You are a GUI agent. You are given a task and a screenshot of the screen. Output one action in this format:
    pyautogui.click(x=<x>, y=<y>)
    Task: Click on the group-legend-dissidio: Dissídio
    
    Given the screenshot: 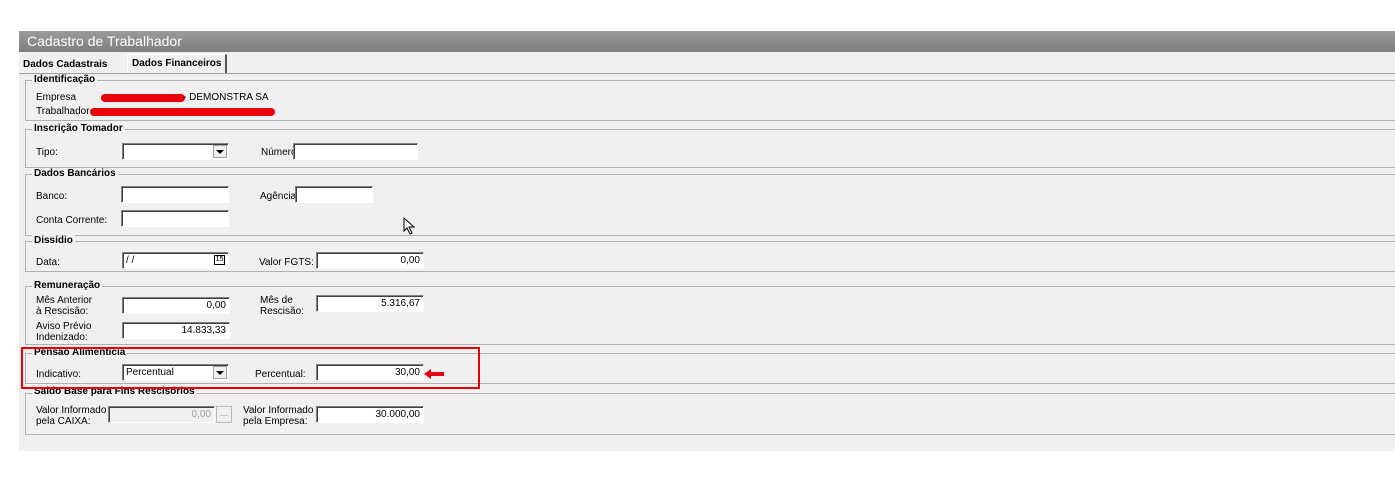 What is the action you would take?
    pyautogui.click(x=53, y=241)
    